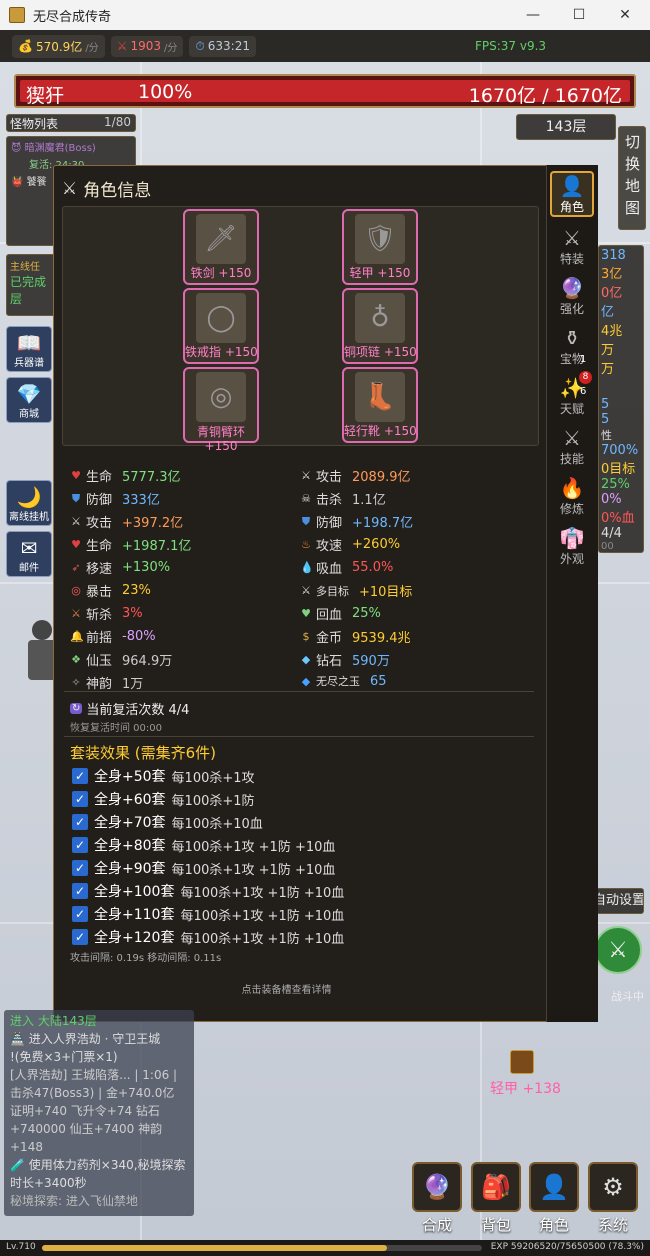 The image size is (650, 1256). What do you see at coordinates (325, 91) in the screenshot?
I see `boss-hp-bar: 猰犴 100% 1670亿 / 1670亿` at bounding box center [325, 91].